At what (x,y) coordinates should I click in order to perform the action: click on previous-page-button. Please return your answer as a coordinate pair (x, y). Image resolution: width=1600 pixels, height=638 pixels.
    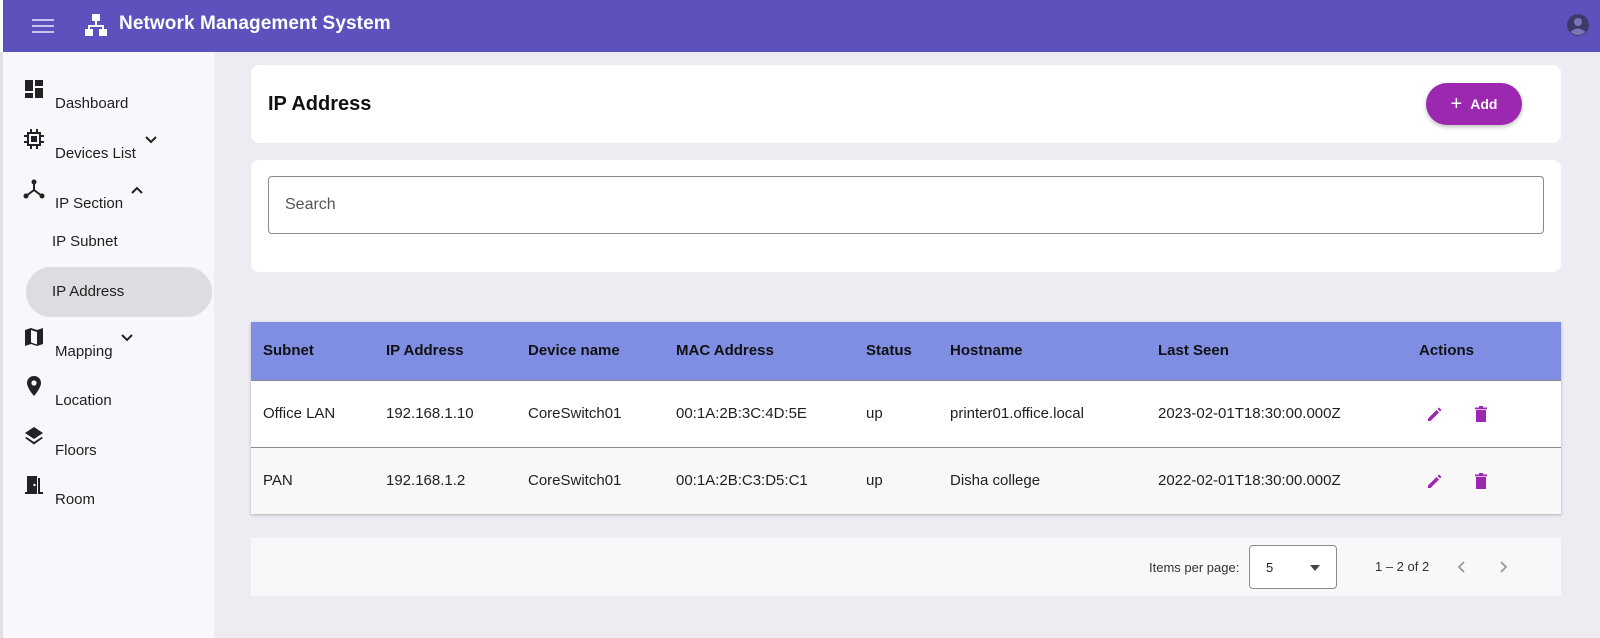
    Looking at the image, I should click on (1462, 567).